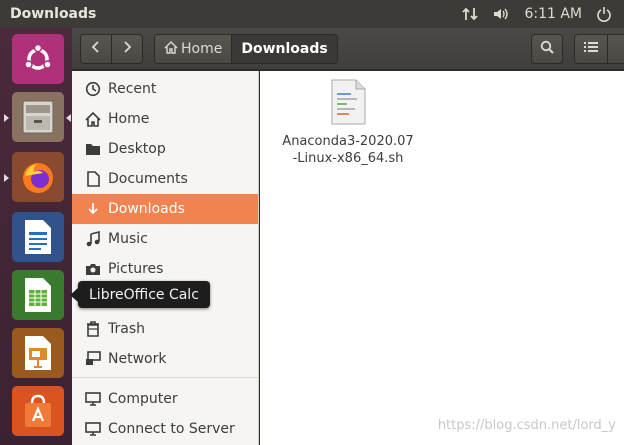 The height and width of the screenshot is (445, 624). What do you see at coordinates (136, 269) in the screenshot?
I see `sidebar-item-label: Pictures` at bounding box center [136, 269].